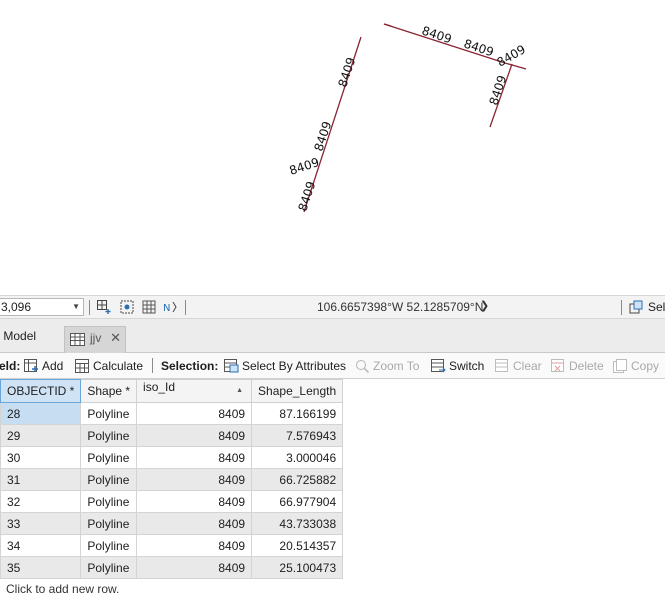 The width and height of the screenshot is (665, 596). Describe the element at coordinates (636, 307) in the screenshot. I see `selection-count-icon` at that location.